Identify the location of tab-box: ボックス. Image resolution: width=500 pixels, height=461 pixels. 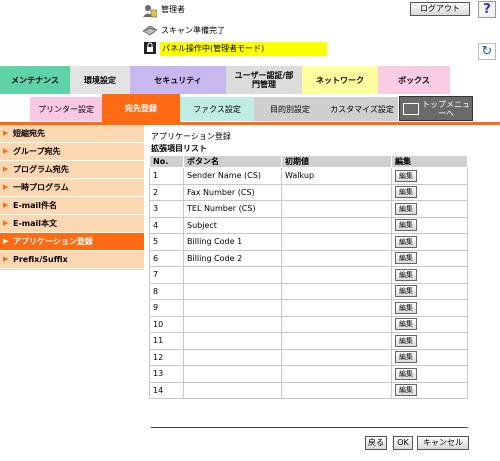
(414, 80).